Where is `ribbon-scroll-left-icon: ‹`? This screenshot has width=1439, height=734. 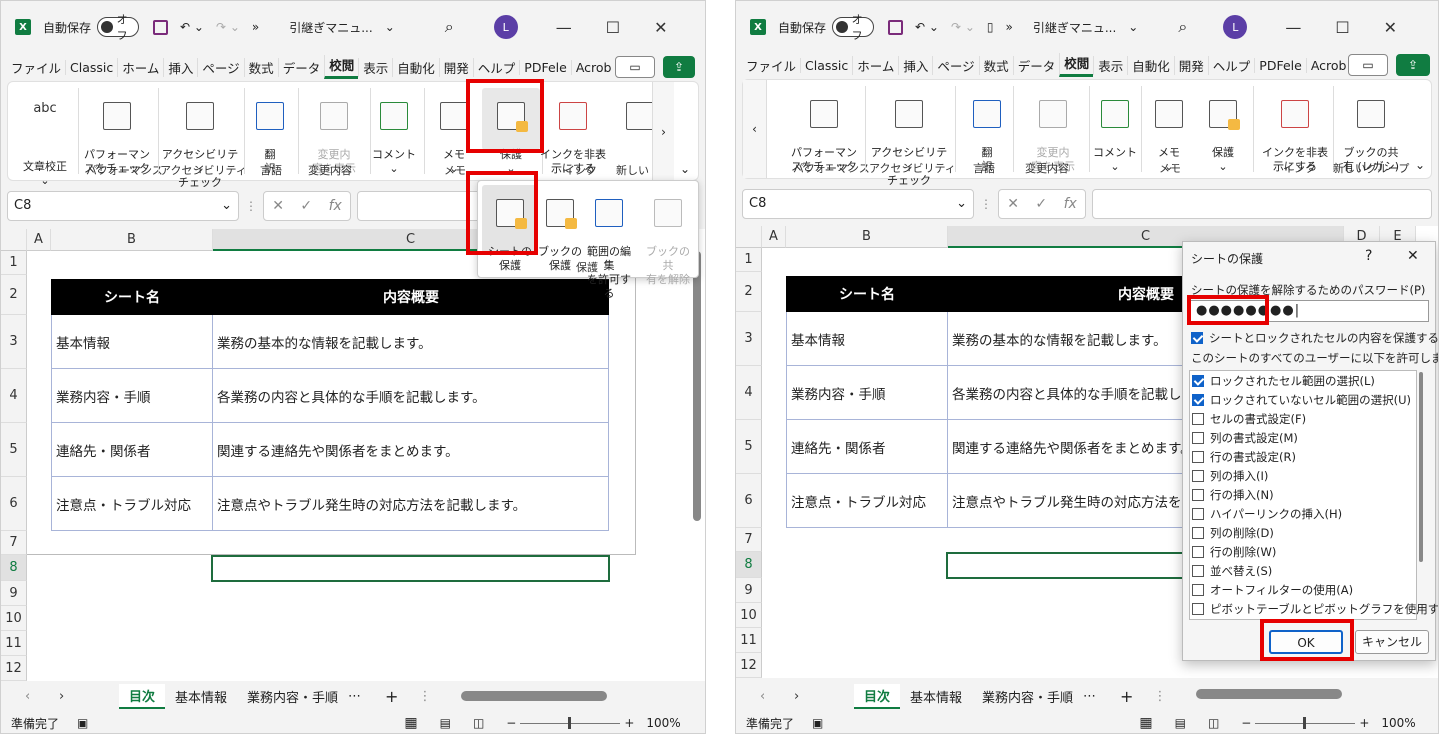
ribbon-scroll-left-icon: ‹ is located at coordinates (755, 129).